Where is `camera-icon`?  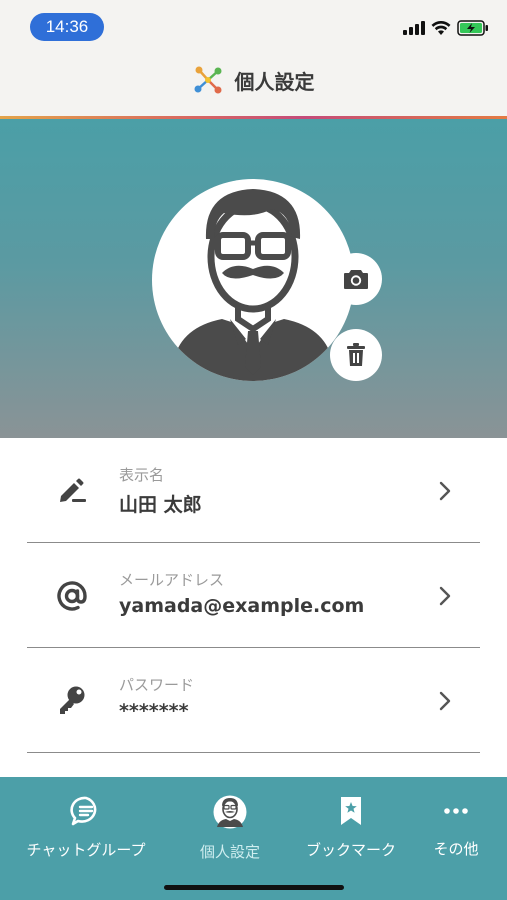 camera-icon is located at coordinates (356, 279).